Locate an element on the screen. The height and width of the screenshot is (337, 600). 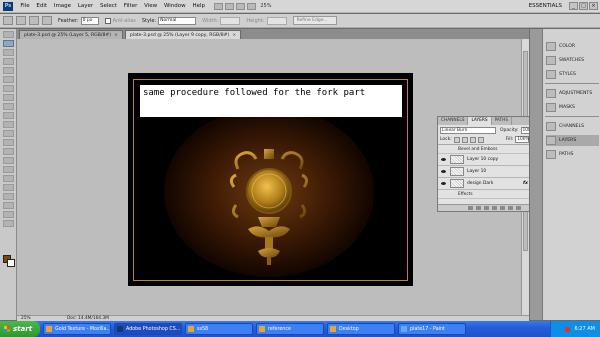
eraser-tool-icon is located at coordinates (8, 124).